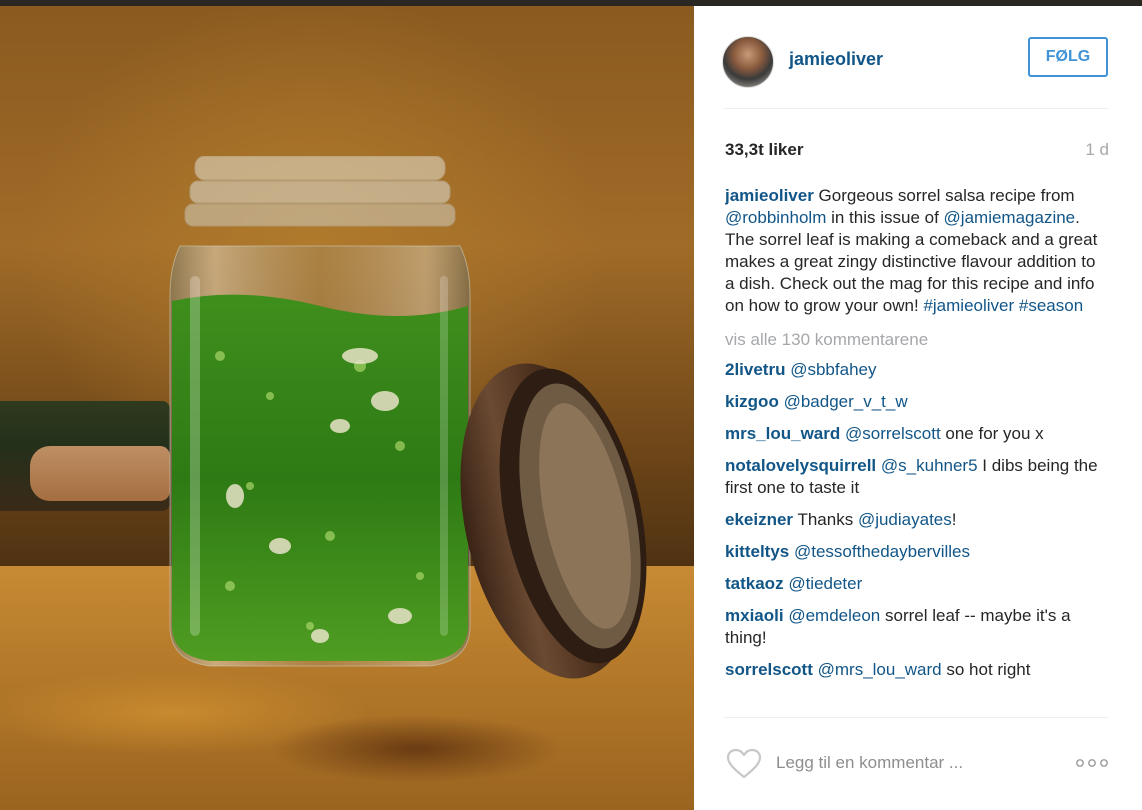 The height and width of the screenshot is (810, 1142). I want to click on comment-username: 2livetru, so click(755, 369).